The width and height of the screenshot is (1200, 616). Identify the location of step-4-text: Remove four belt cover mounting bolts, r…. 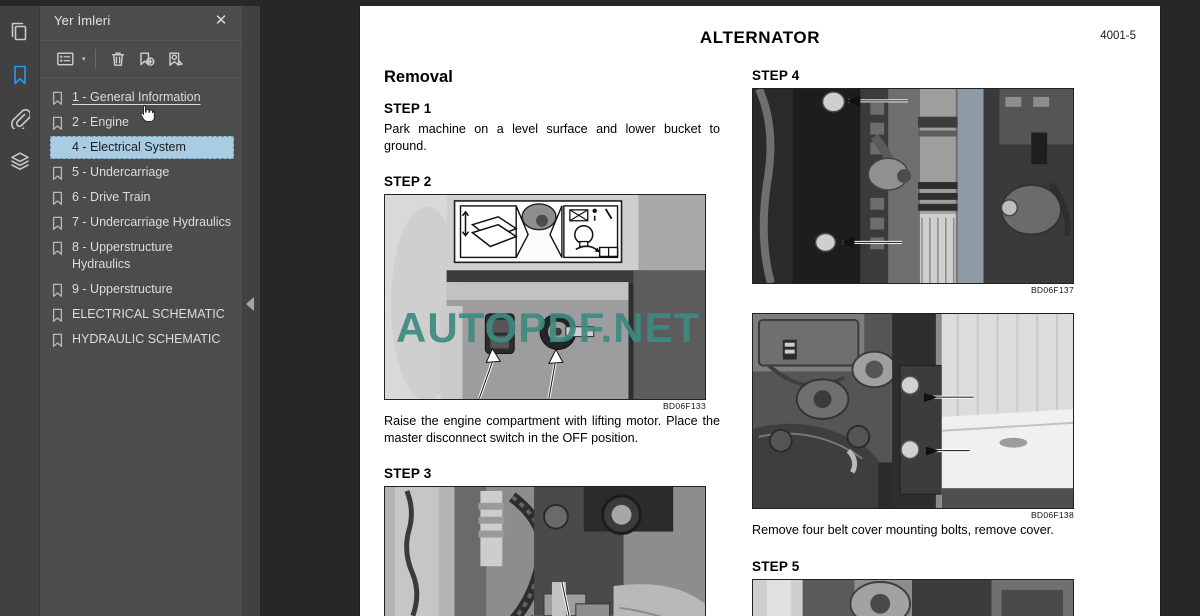
(903, 530).